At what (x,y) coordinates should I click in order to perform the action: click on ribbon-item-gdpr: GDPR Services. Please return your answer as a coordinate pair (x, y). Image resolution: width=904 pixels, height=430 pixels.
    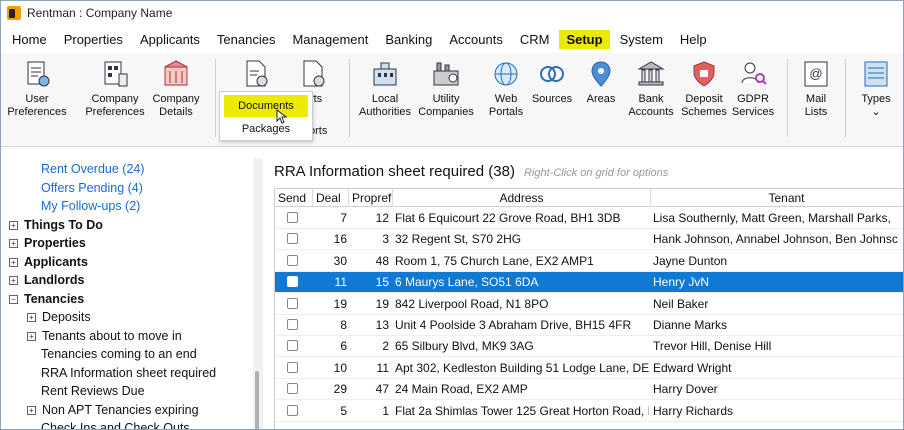
    Looking at the image, I should click on (753, 100).